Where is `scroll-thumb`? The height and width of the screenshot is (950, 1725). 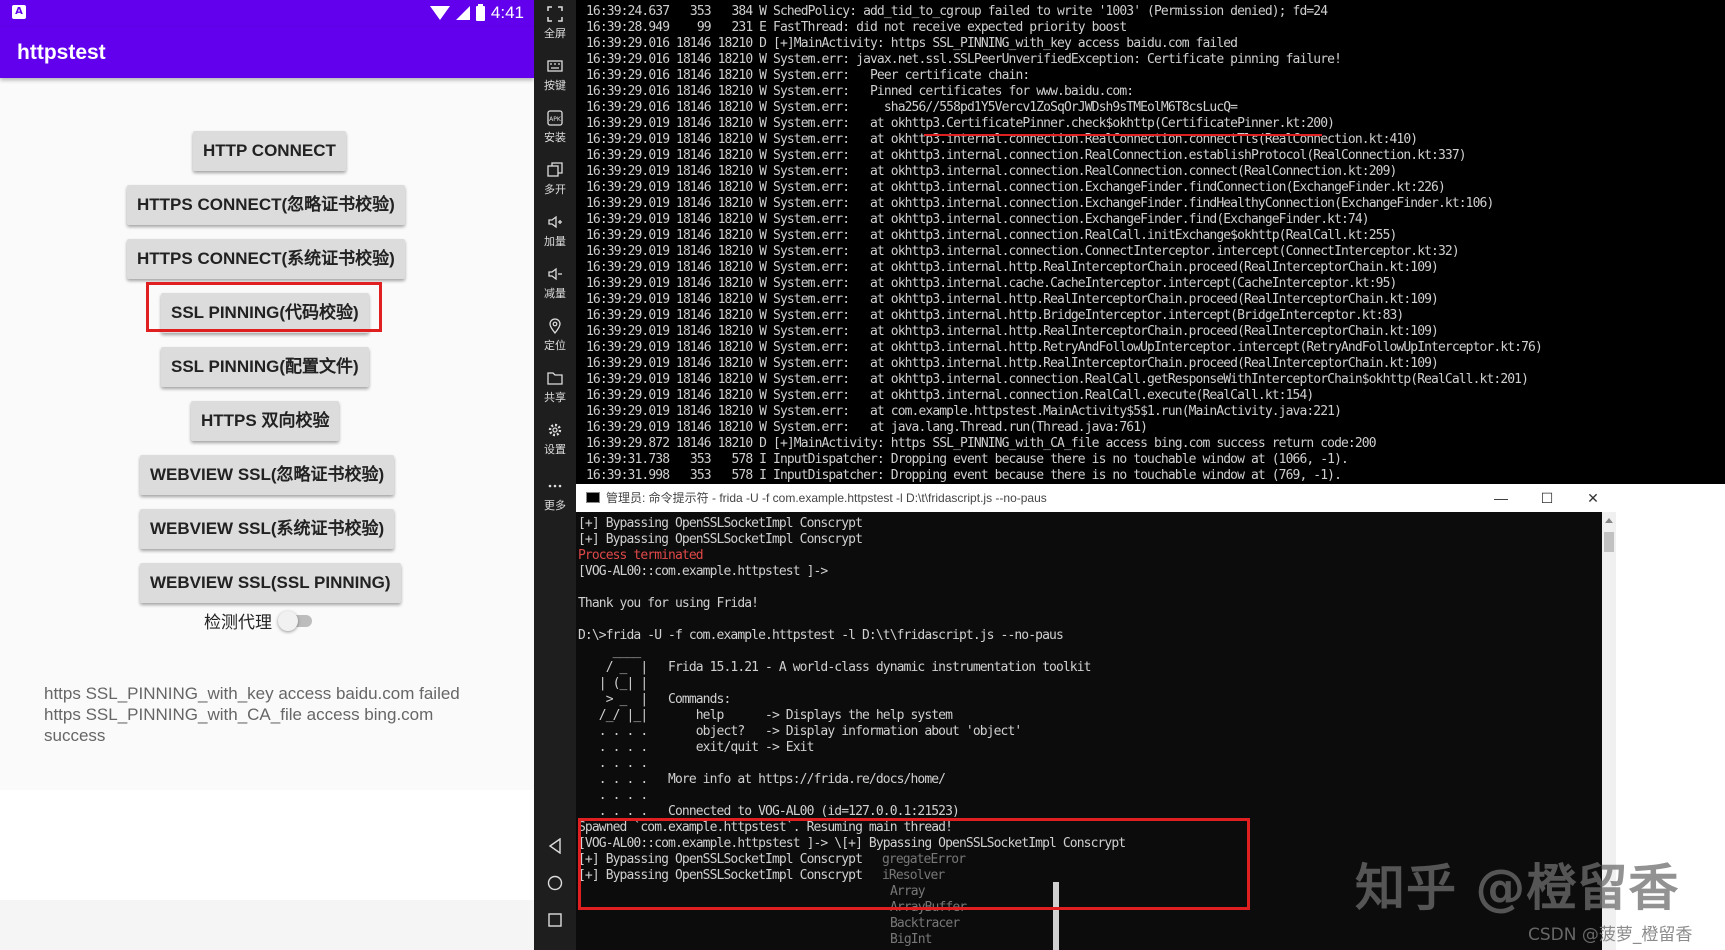
scroll-thumb is located at coordinates (1609, 542).